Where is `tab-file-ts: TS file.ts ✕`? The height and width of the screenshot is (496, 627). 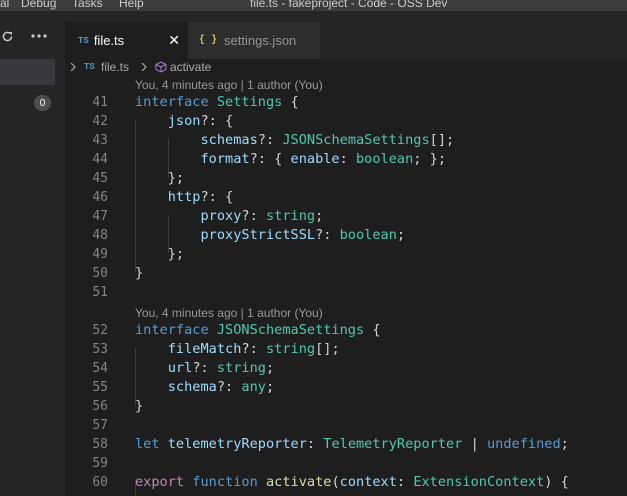
tab-file-ts: TS file.ts ✕ is located at coordinates (126, 40).